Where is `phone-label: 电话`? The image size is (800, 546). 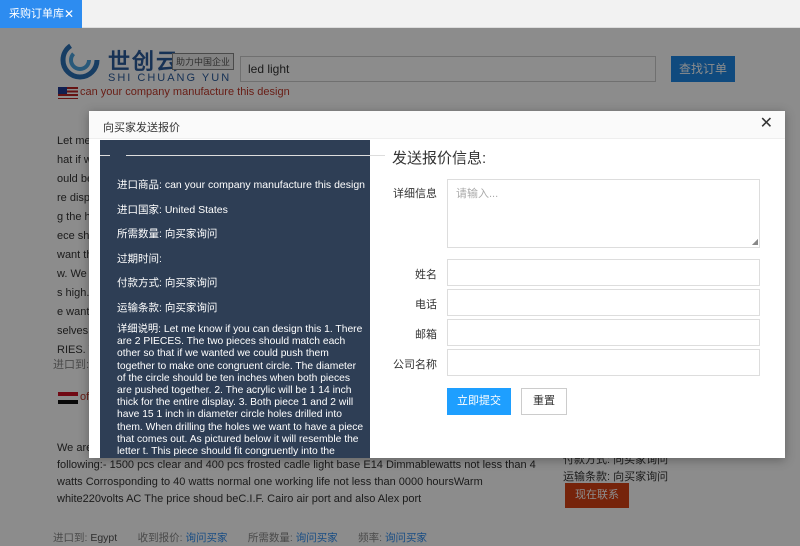 phone-label: 电话 is located at coordinates (426, 305).